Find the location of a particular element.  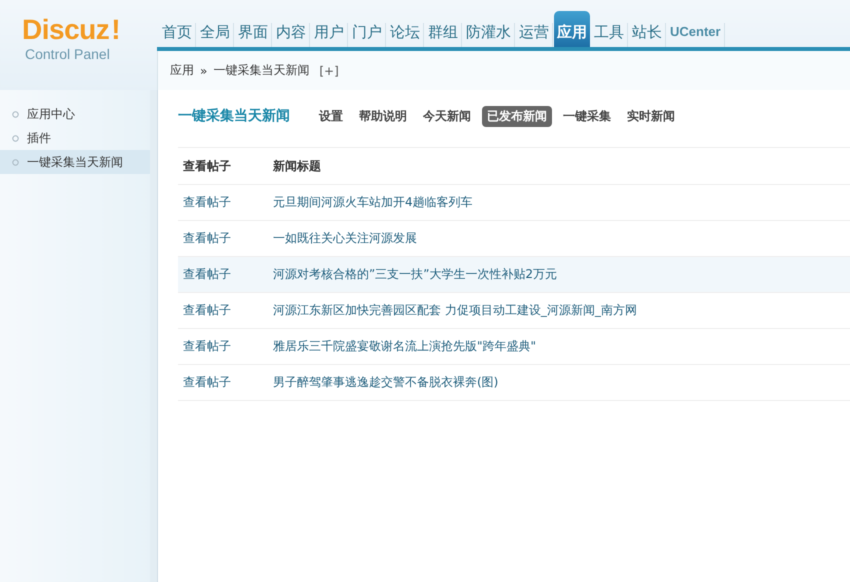

logo-text: Discuz is located at coordinates (66, 30).